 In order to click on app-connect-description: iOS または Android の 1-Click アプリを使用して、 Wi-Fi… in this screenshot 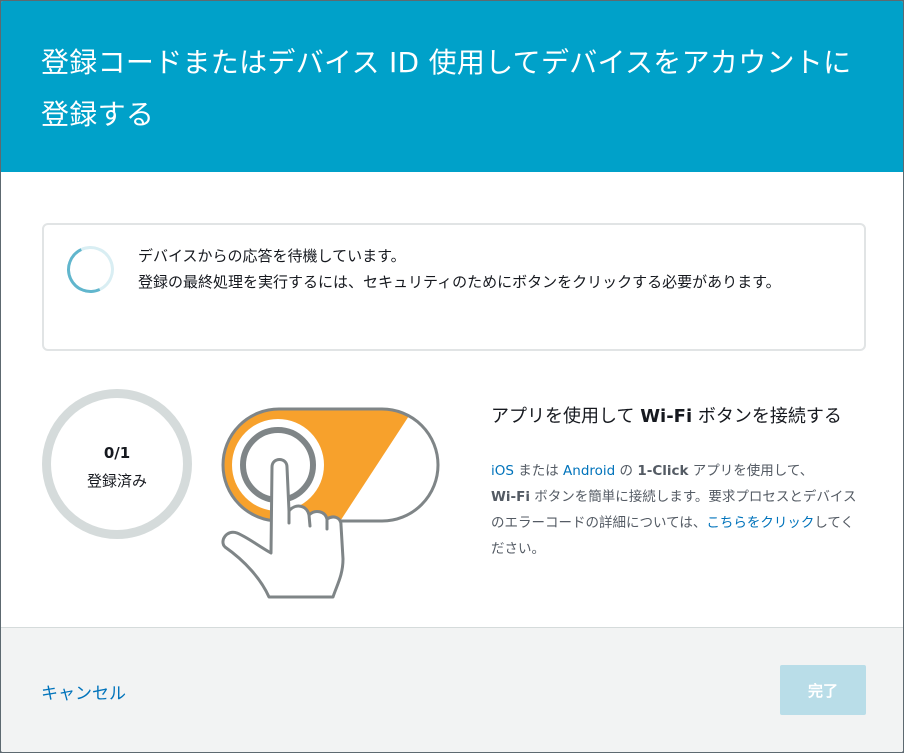, I will do `click(676, 510)`.